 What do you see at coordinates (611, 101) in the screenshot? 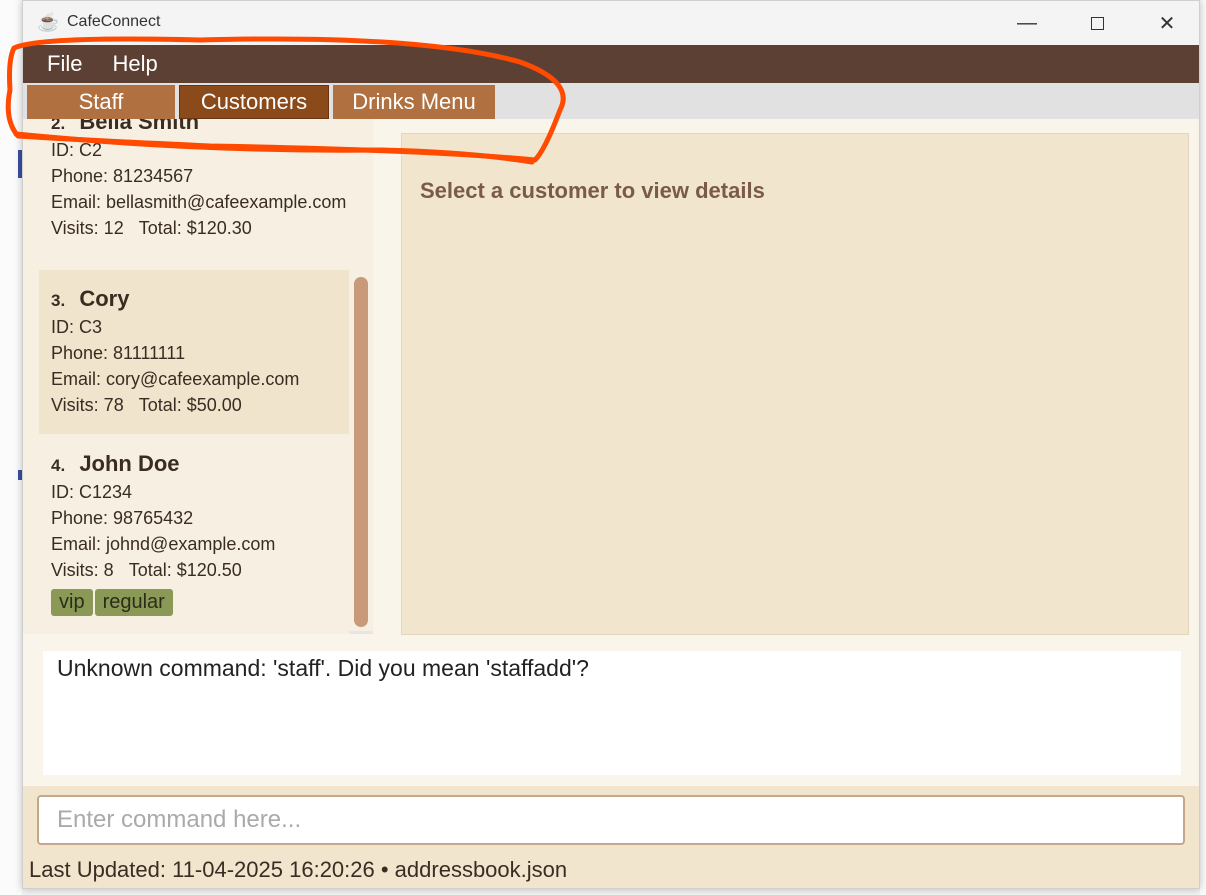
I see `tab-strip: Staff Customers Drinks Menu` at bounding box center [611, 101].